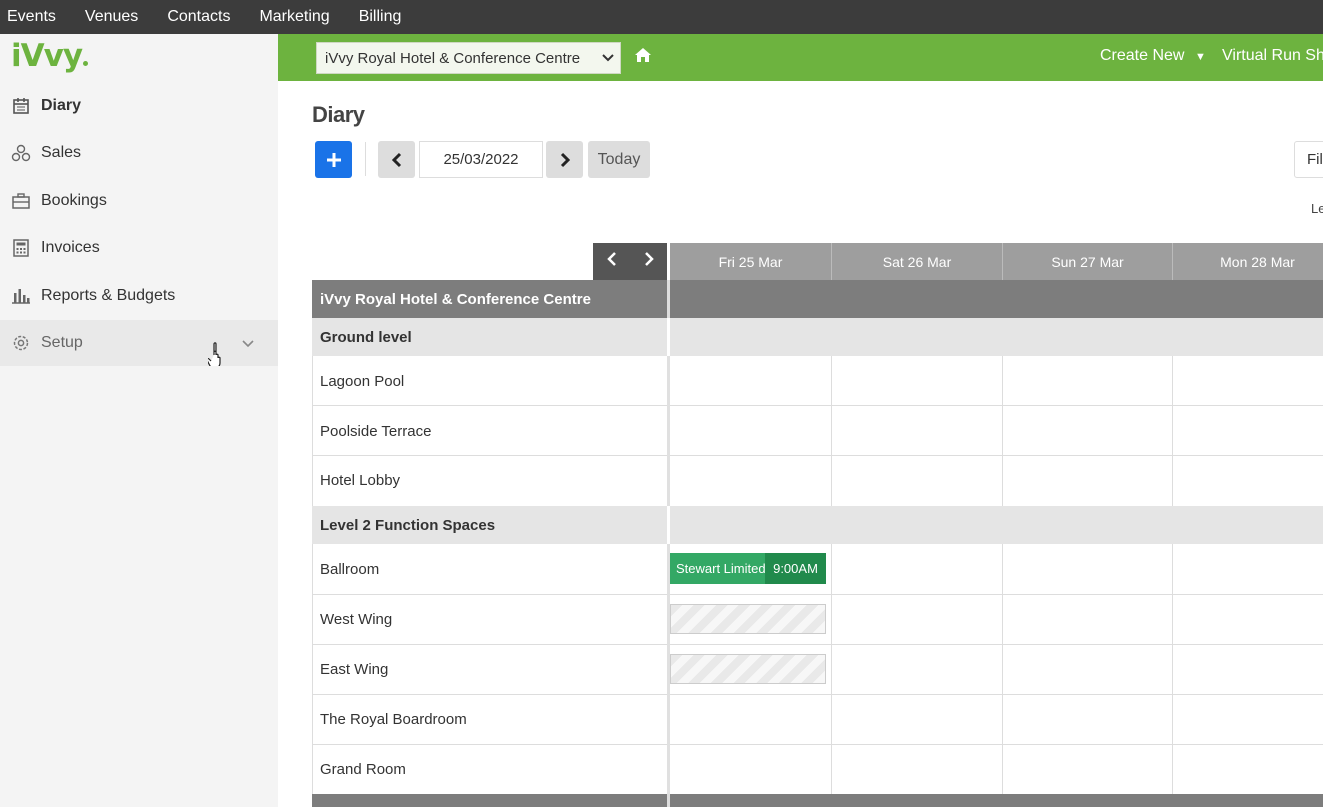 Image resolution: width=1323 pixels, height=807 pixels. Describe the element at coordinates (139, 153) in the screenshot. I see `sidebar-item-sales: Sales` at that location.